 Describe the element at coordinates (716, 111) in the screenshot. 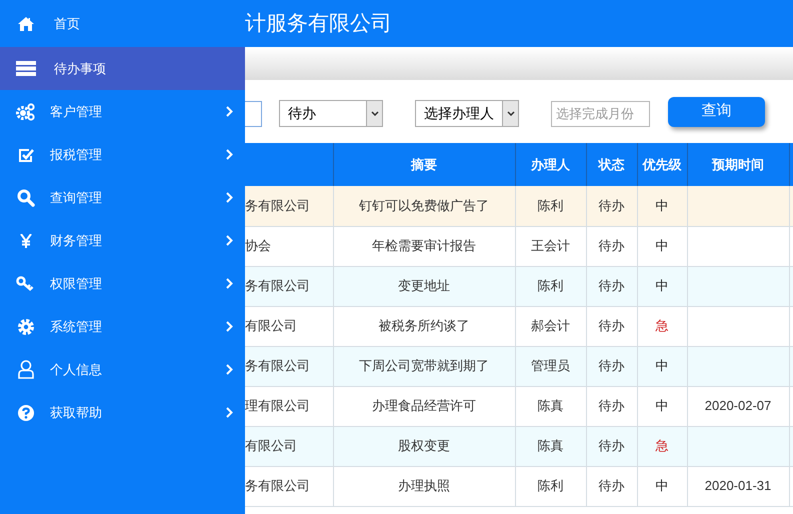

I see `query-button: 查询` at that location.